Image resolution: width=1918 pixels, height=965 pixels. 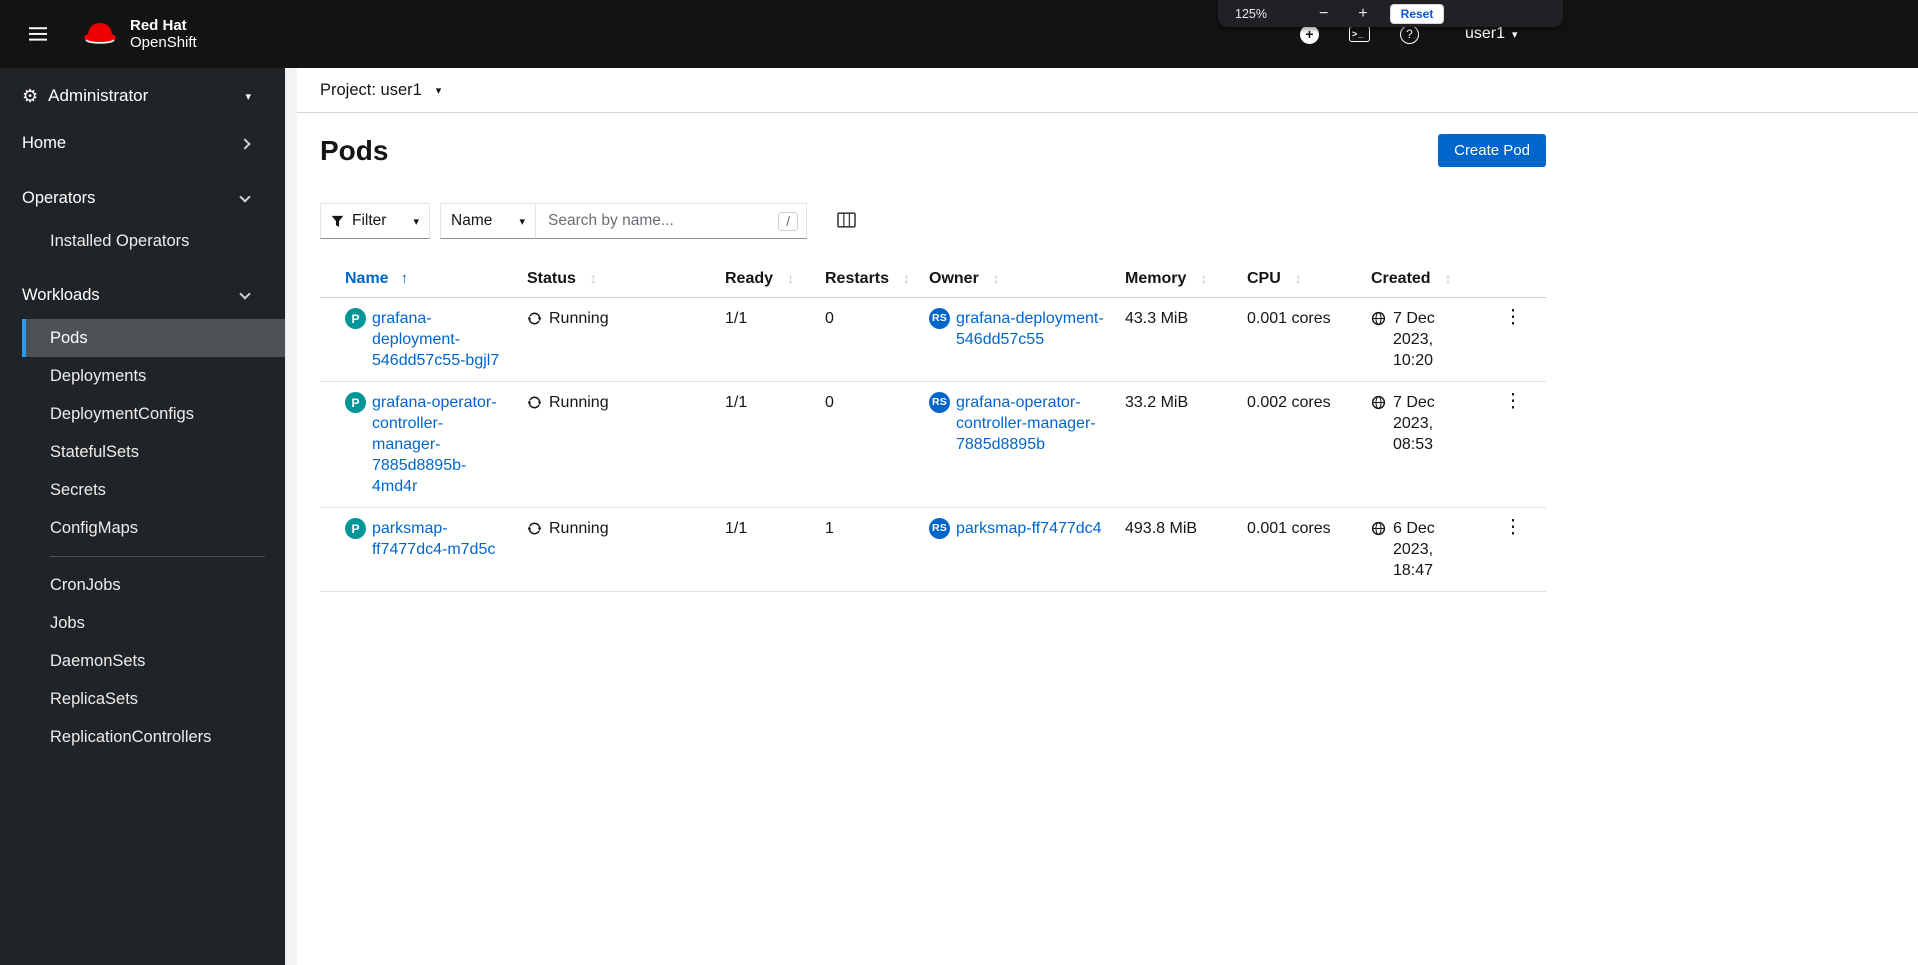 What do you see at coordinates (404, 278) in the screenshot?
I see `sort-ascending-icon: ↑` at bounding box center [404, 278].